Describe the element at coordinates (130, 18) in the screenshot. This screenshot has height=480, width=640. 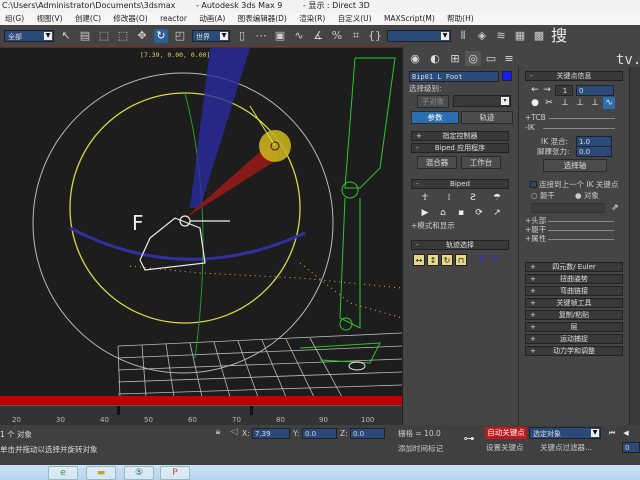
I see `menu-modifiers: 修改器(O)` at that location.